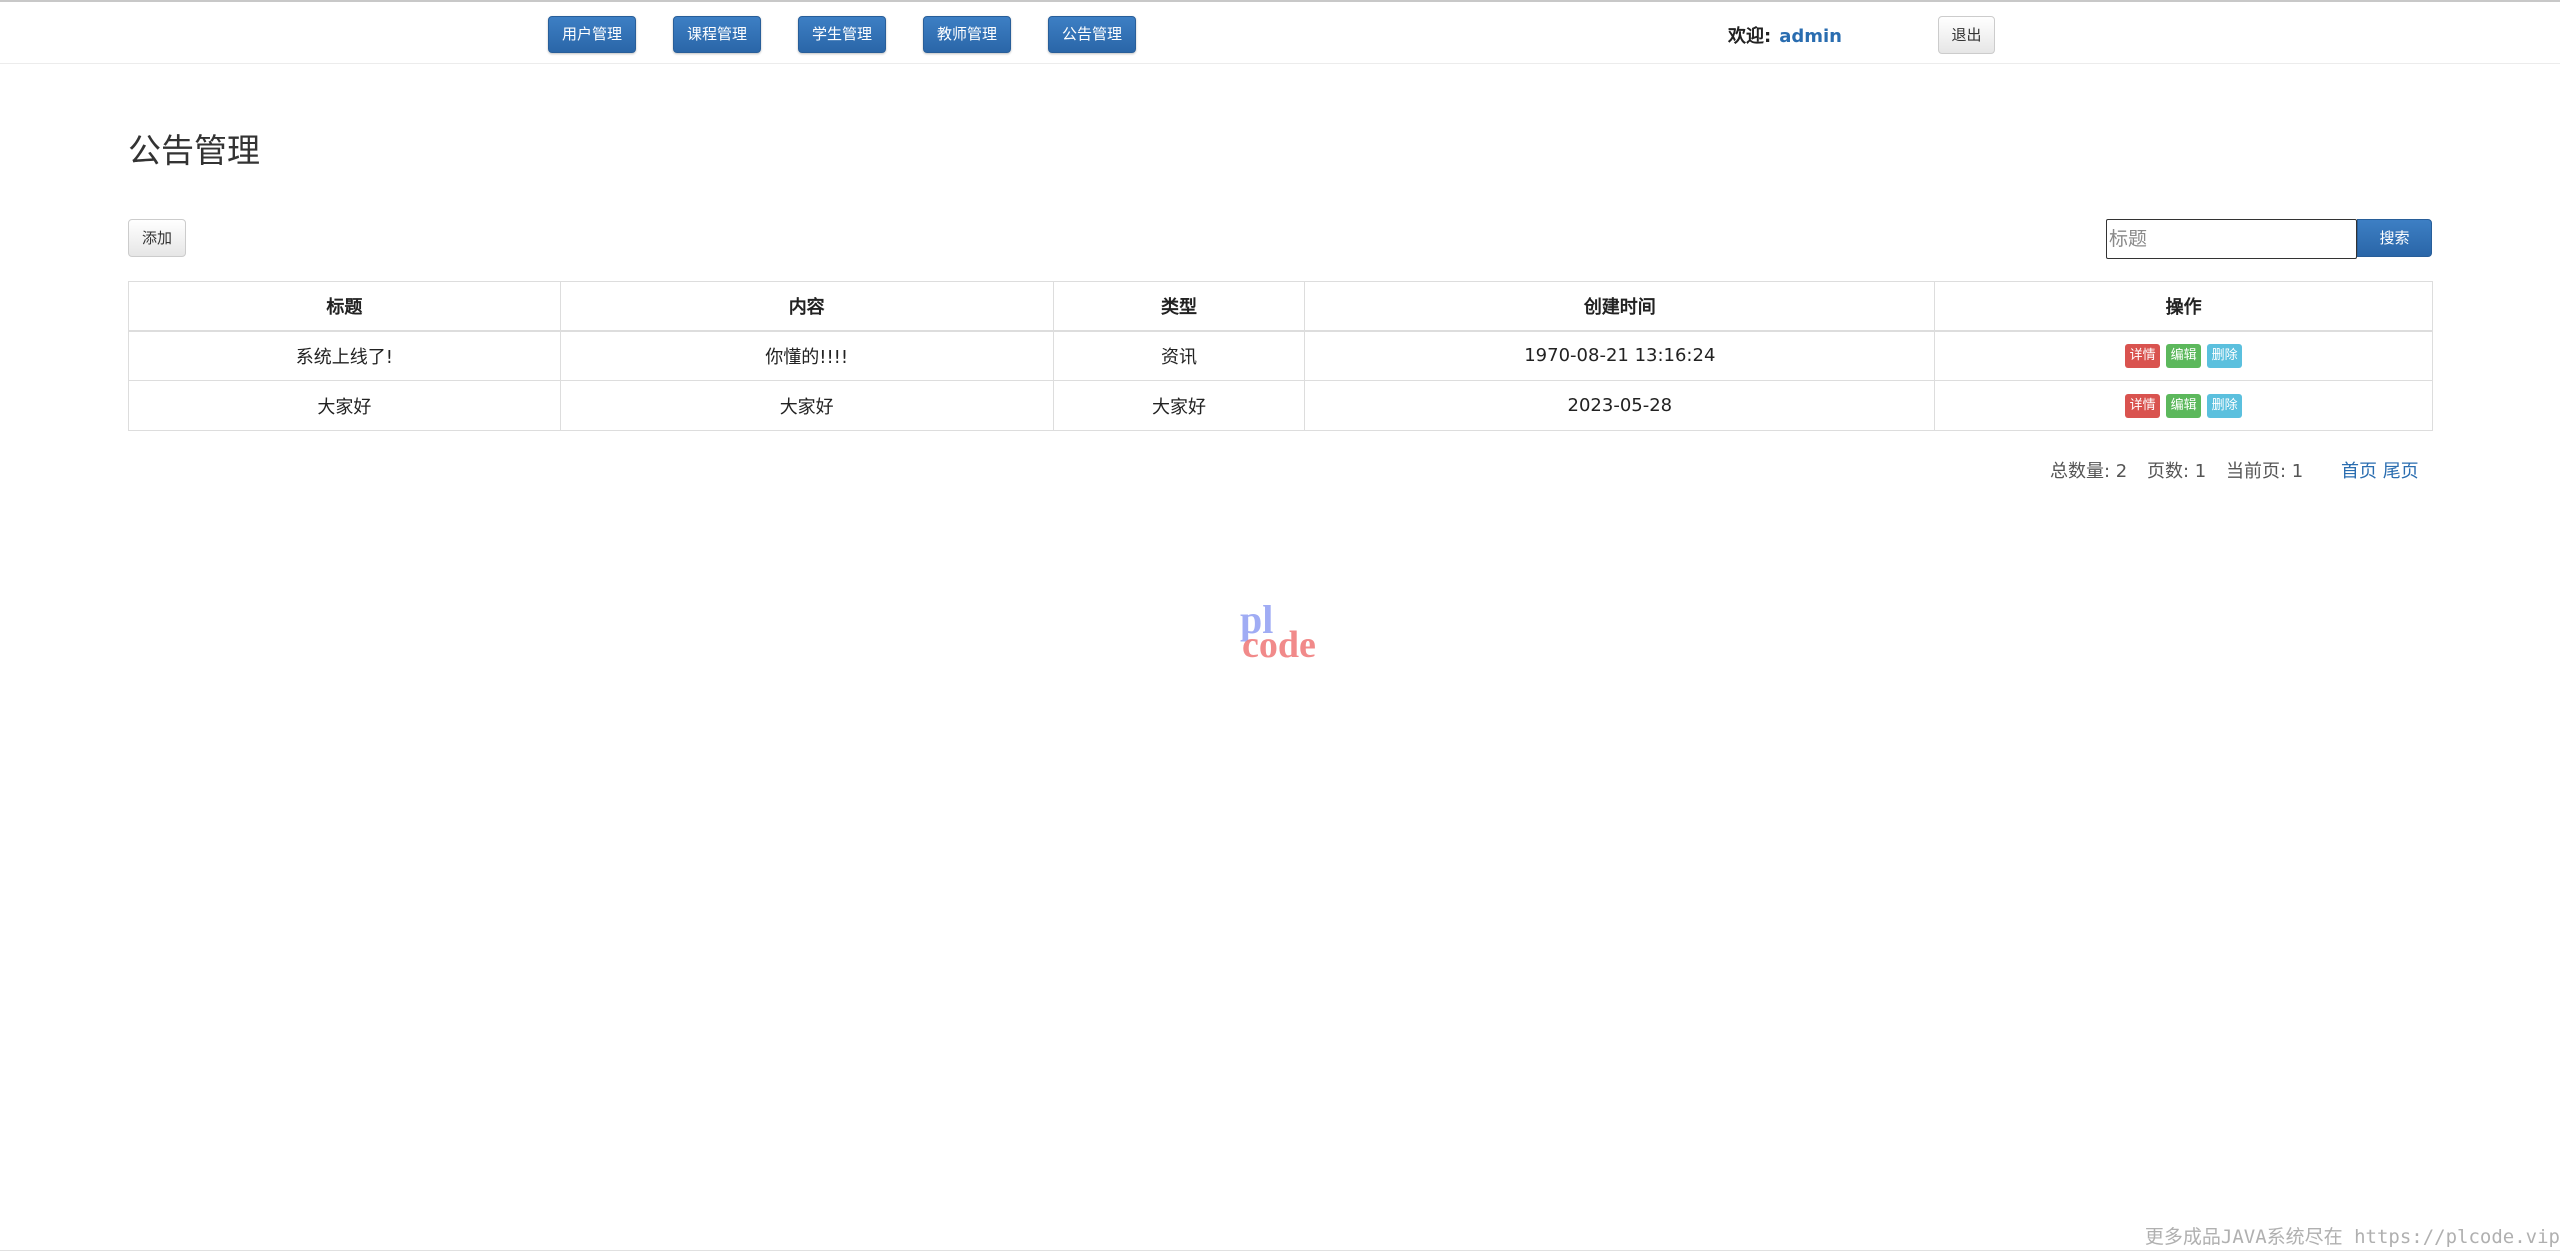 The height and width of the screenshot is (1252, 2560). What do you see at coordinates (1810, 36) in the screenshot?
I see `username: admin` at bounding box center [1810, 36].